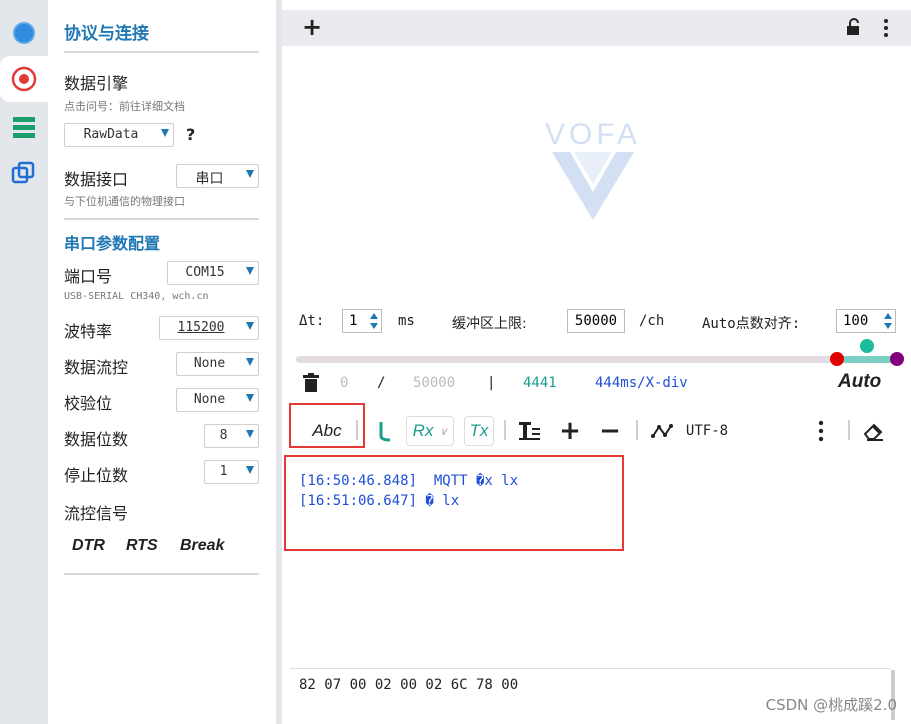  What do you see at coordinates (223, 471) in the screenshot?
I see `stopbits-value: 1` at bounding box center [223, 471].